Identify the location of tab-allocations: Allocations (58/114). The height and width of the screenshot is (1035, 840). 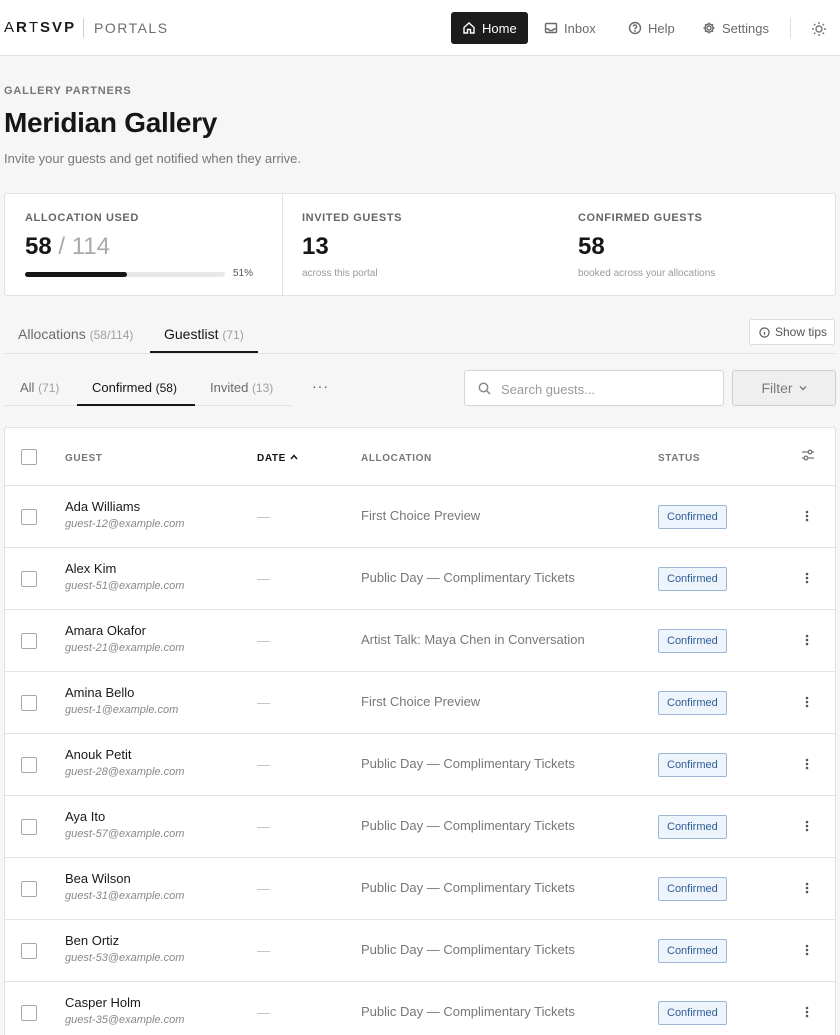
(75, 334).